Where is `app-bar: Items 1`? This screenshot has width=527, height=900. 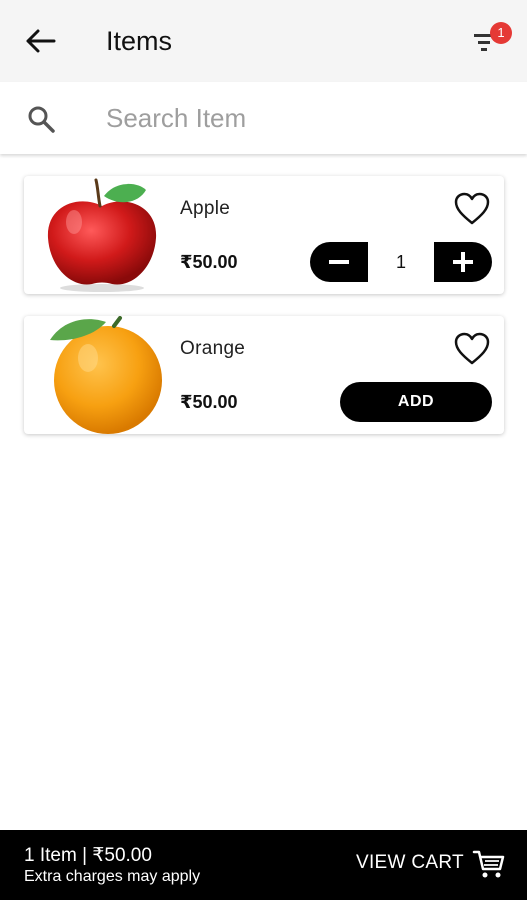
app-bar: Items 1 is located at coordinates (263, 41).